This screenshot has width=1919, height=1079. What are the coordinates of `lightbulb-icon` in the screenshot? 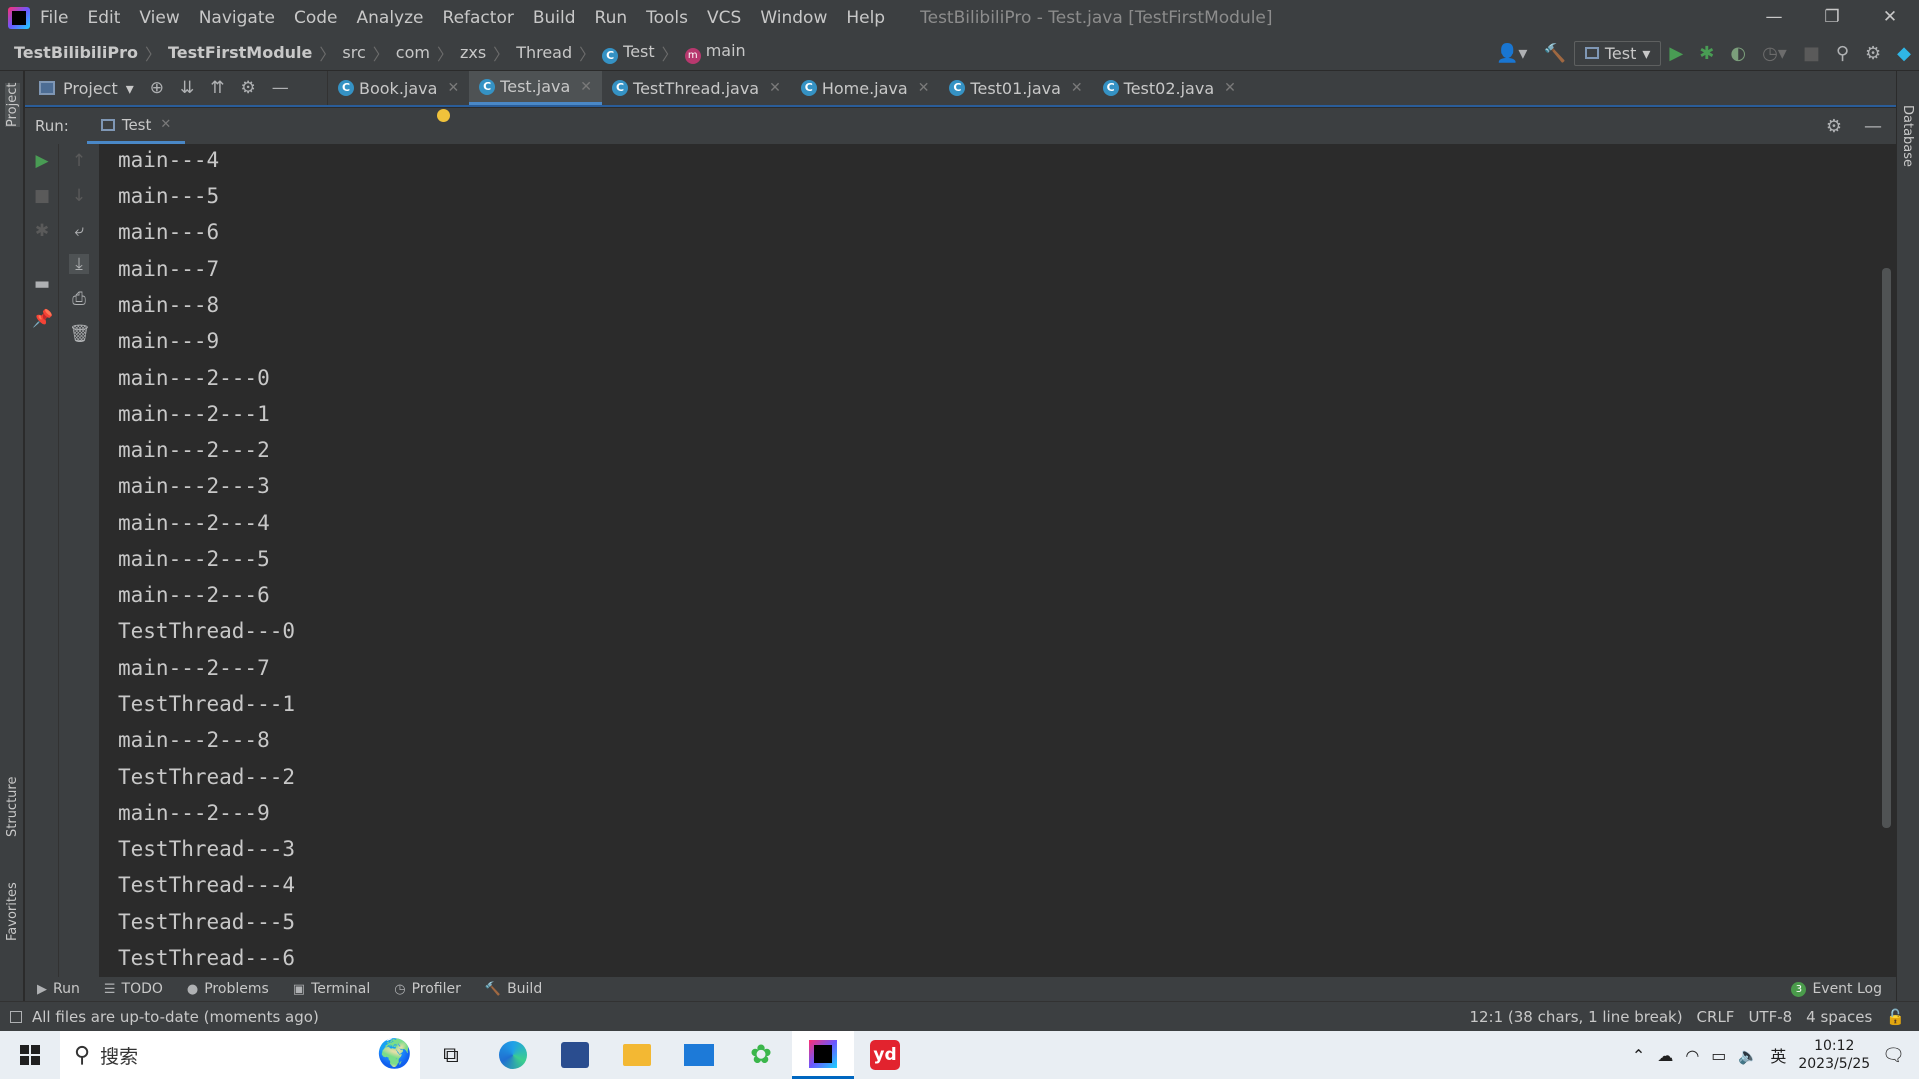 It's located at (443, 115).